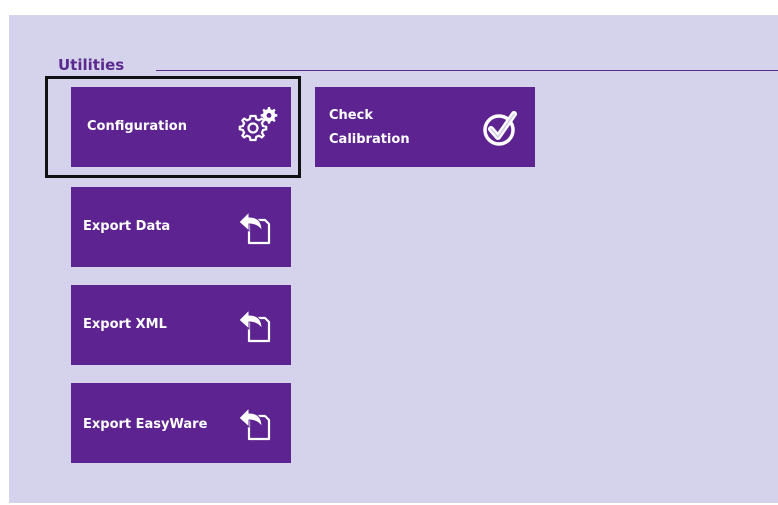 Image resolution: width=778 pixels, height=505 pixels. I want to click on export-xml-label: Export XML, so click(125, 324).